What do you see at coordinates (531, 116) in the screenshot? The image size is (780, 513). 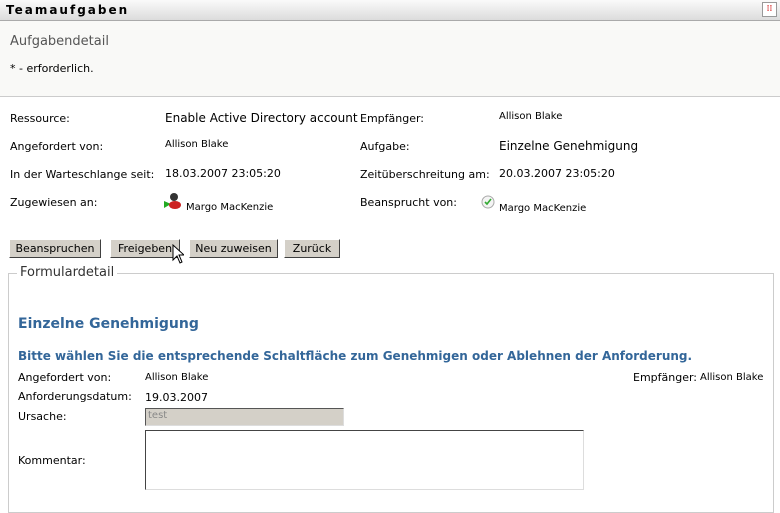 I see `empfaenger-value: Allison Blake` at bounding box center [531, 116].